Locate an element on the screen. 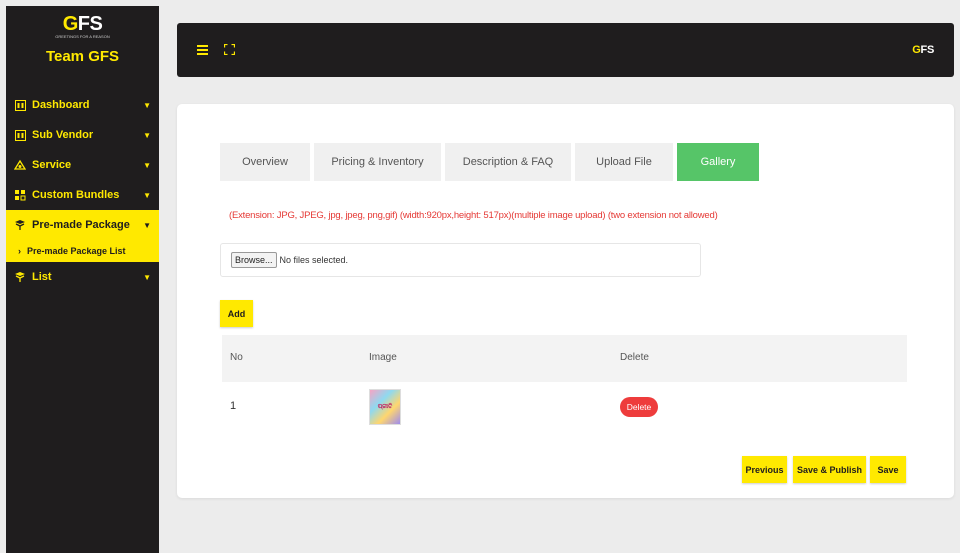 This screenshot has height=553, width=960. brand: GFS GREETINGS FOR A REASON Team GFS is located at coordinates (82, 48).